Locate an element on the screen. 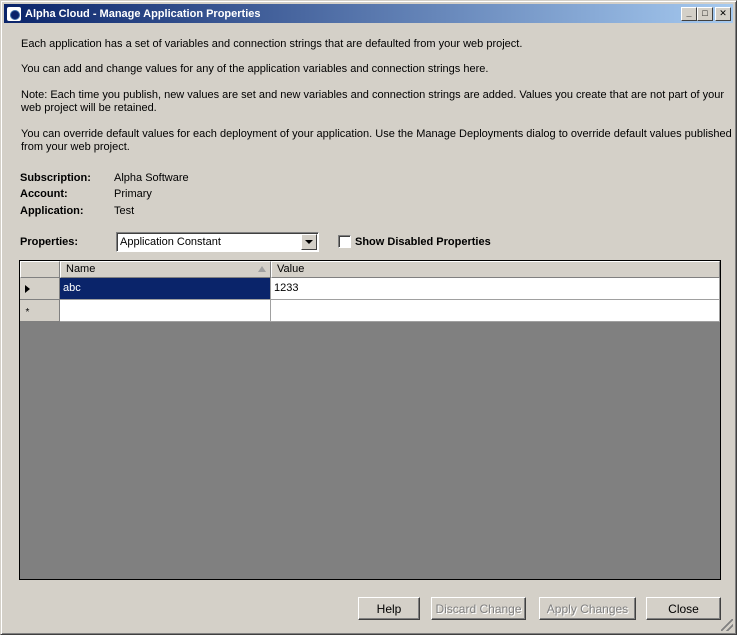 The width and height of the screenshot is (737, 635). properties-label: Properties: is located at coordinates (49, 242).